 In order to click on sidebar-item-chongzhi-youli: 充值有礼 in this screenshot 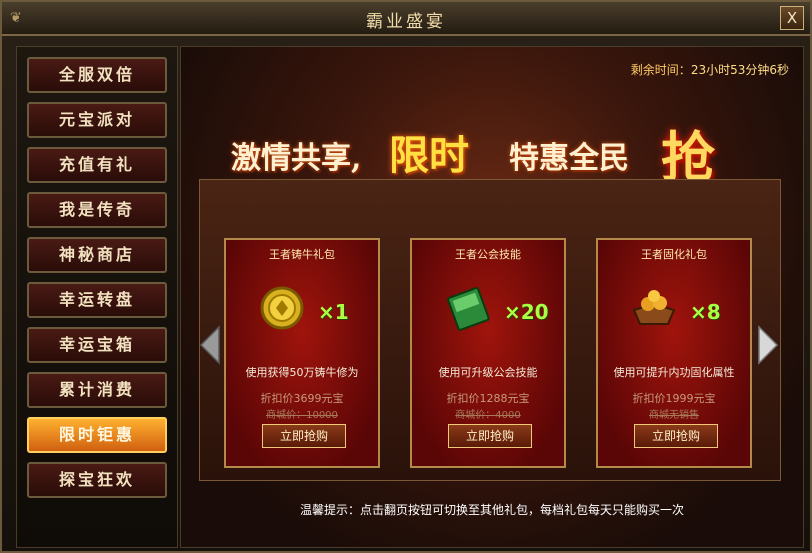, I will do `click(97, 165)`.